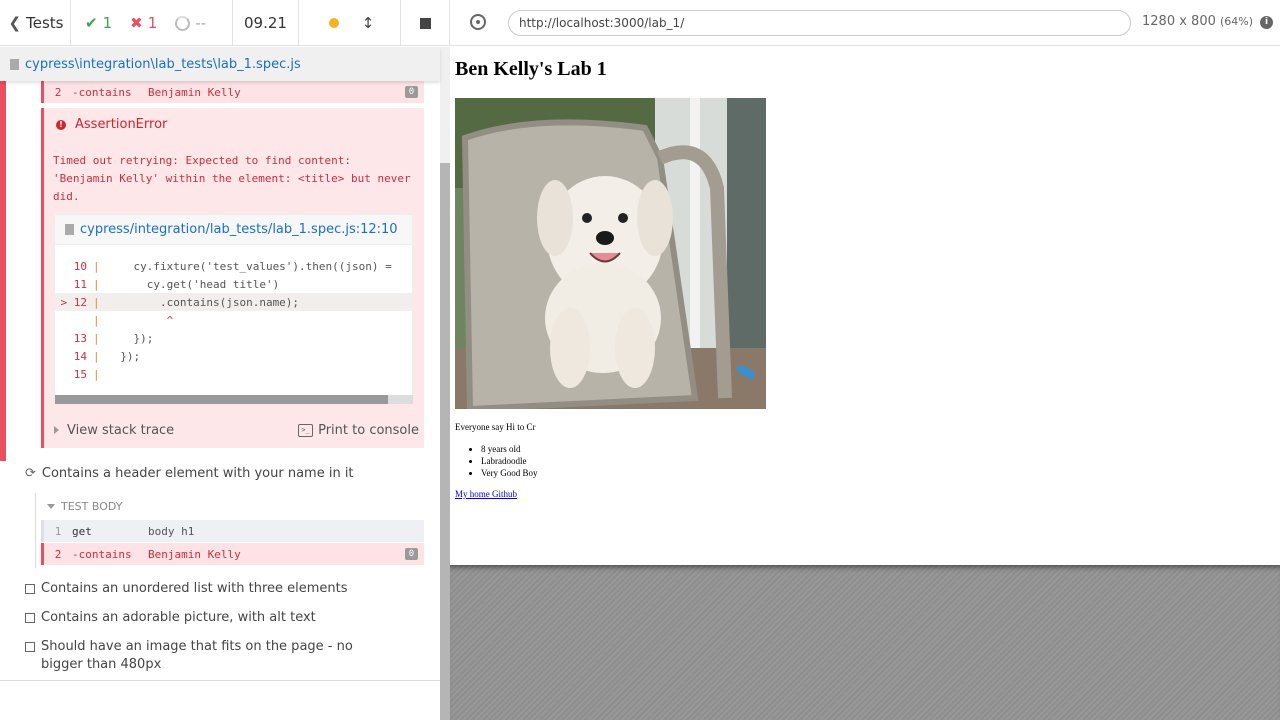  I want to click on stop-icon, so click(425, 23).